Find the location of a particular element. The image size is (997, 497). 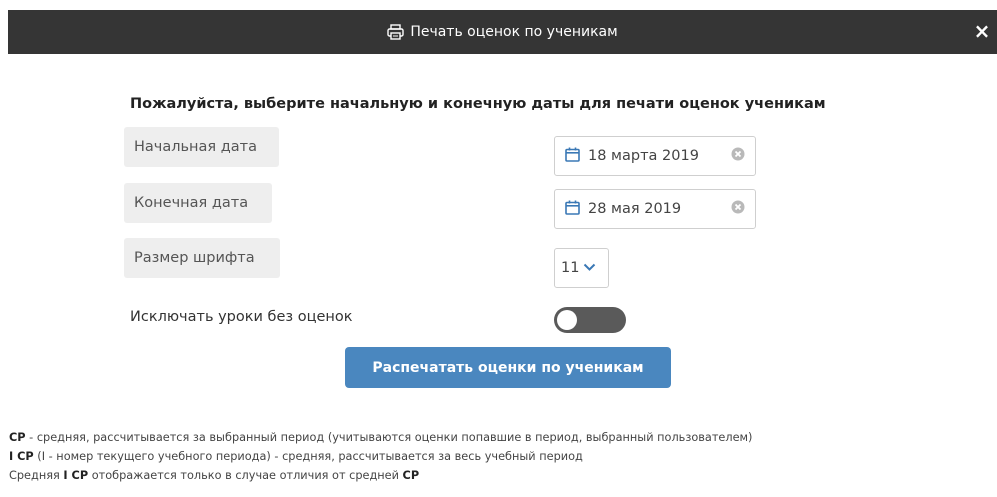

clear-start-date-icon is located at coordinates (738, 156).